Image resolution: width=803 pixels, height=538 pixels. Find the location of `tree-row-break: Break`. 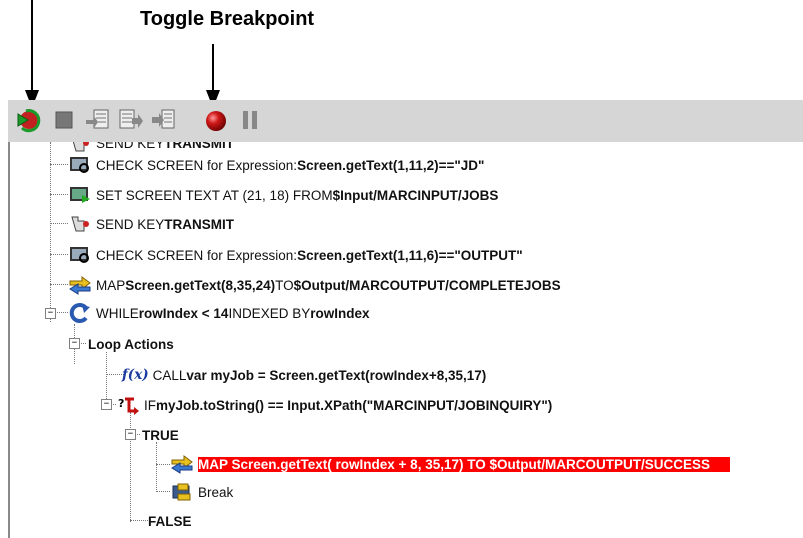

tree-row-break: Break is located at coordinates (201, 492).